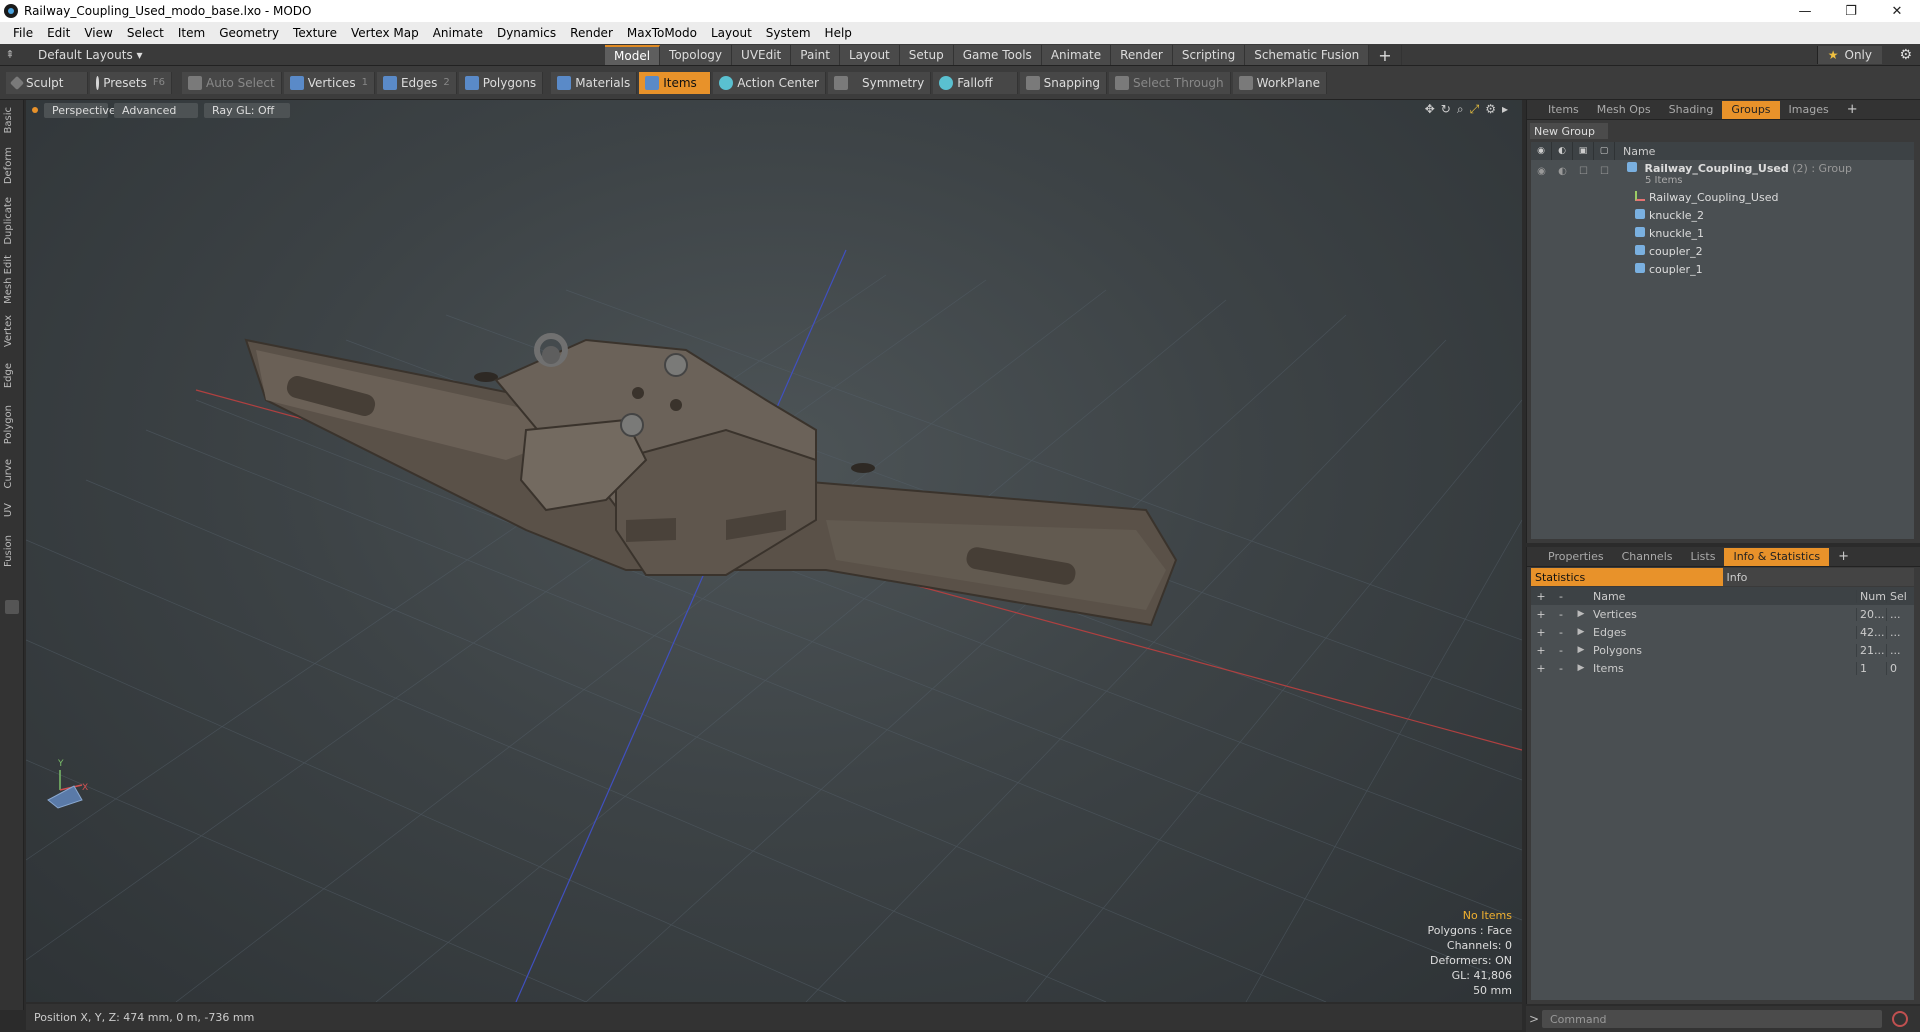 This screenshot has height=1032, width=1920. I want to click on menu-render: Render, so click(591, 33).